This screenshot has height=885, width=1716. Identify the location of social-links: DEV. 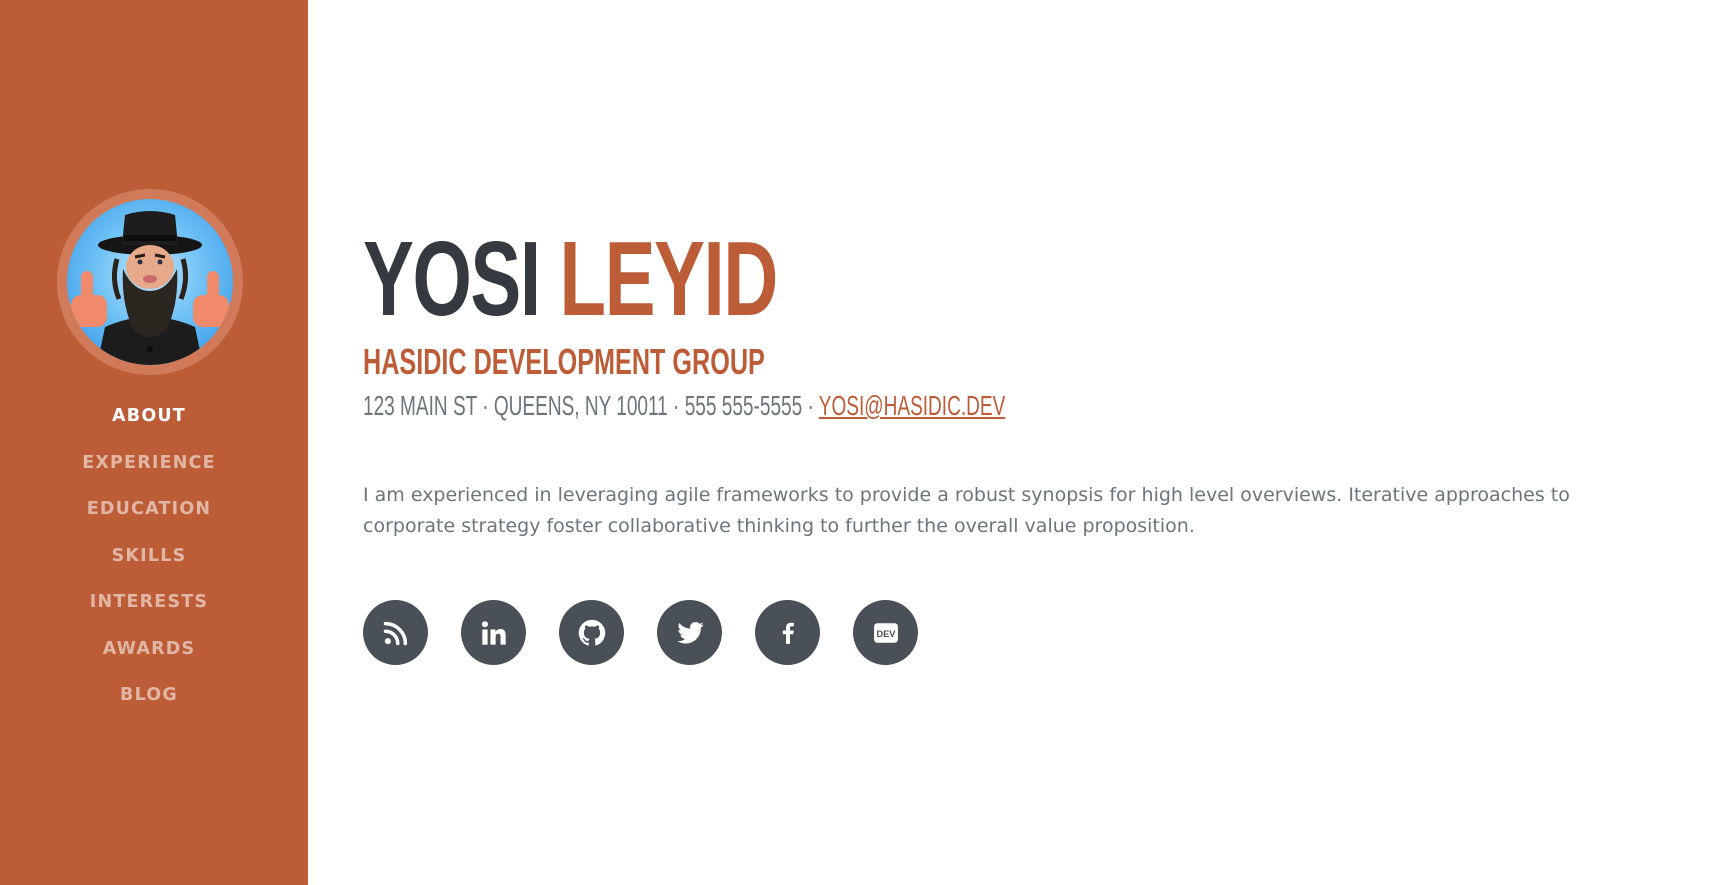
(640, 632).